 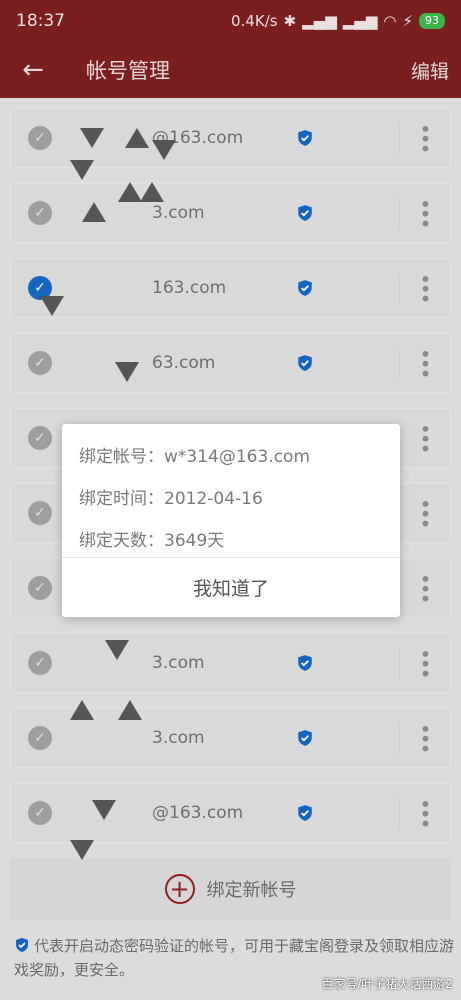 What do you see at coordinates (234, 958) in the screenshot?
I see `footer-note-text: 代表开启动态密码验证的帐号，可用于藏宝阁登录及领取相应游戏奖励，更安全。` at bounding box center [234, 958].